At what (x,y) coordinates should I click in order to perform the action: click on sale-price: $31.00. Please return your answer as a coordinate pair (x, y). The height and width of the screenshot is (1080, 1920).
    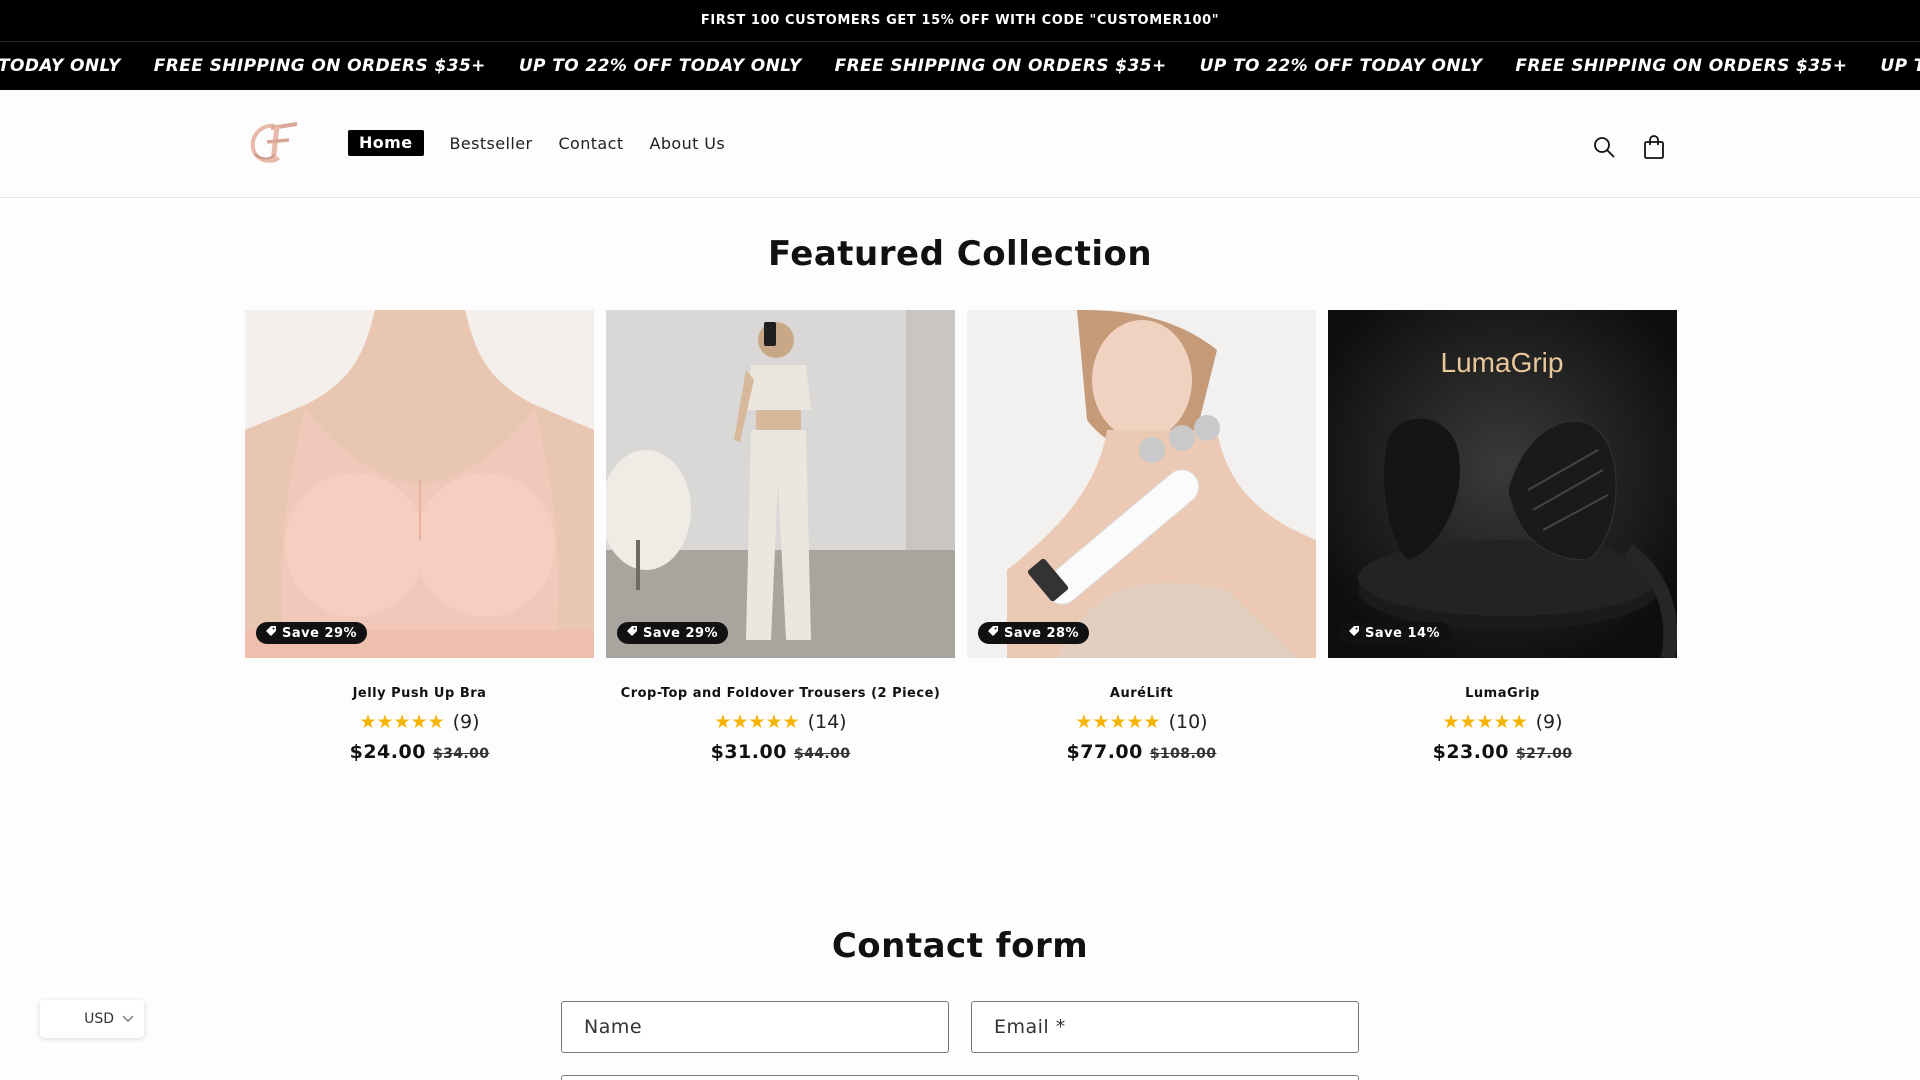
    Looking at the image, I should click on (748, 752).